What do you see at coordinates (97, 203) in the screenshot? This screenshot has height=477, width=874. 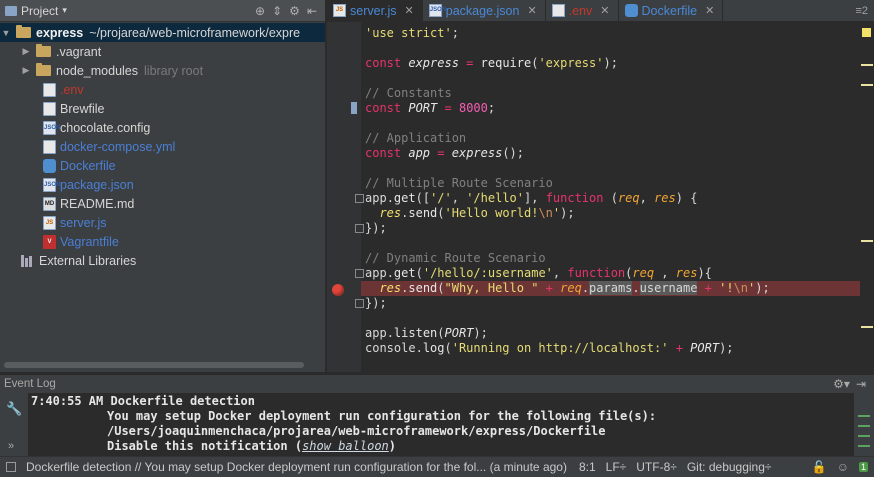 I see `tree-item-label: README.md` at bounding box center [97, 203].